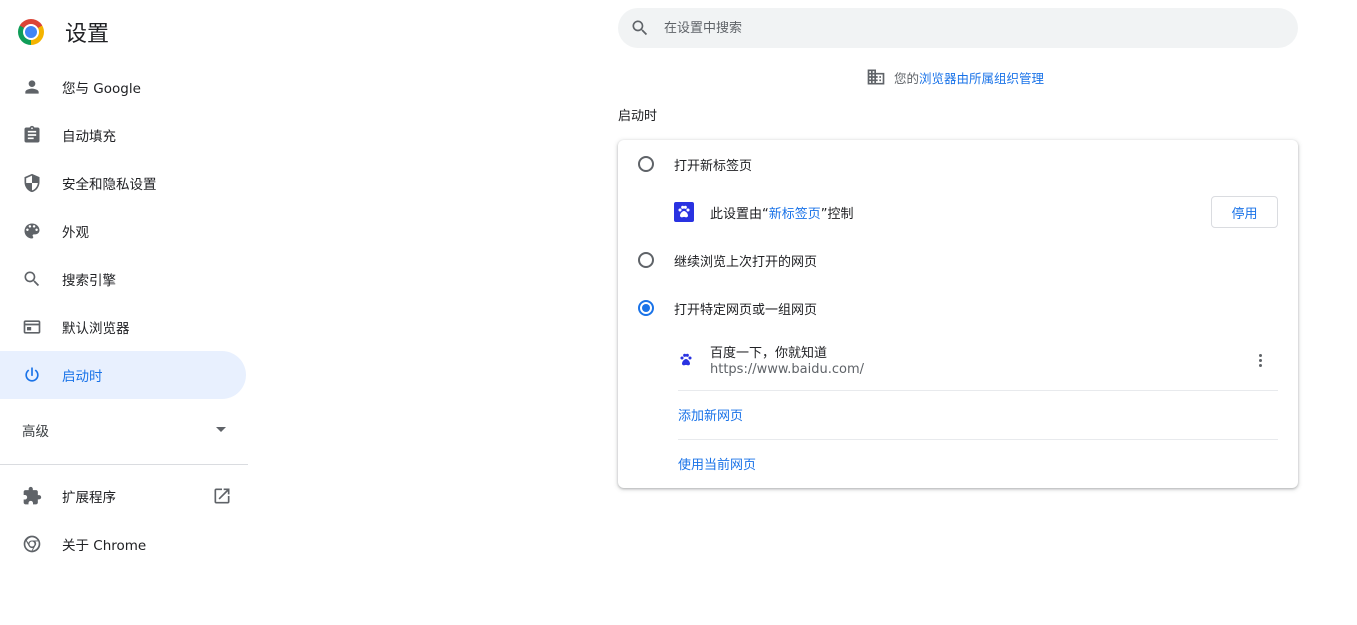 Image resolution: width=1357 pixels, height=625 pixels. What do you see at coordinates (222, 496) in the screenshot?
I see `open-in-new-icon` at bounding box center [222, 496].